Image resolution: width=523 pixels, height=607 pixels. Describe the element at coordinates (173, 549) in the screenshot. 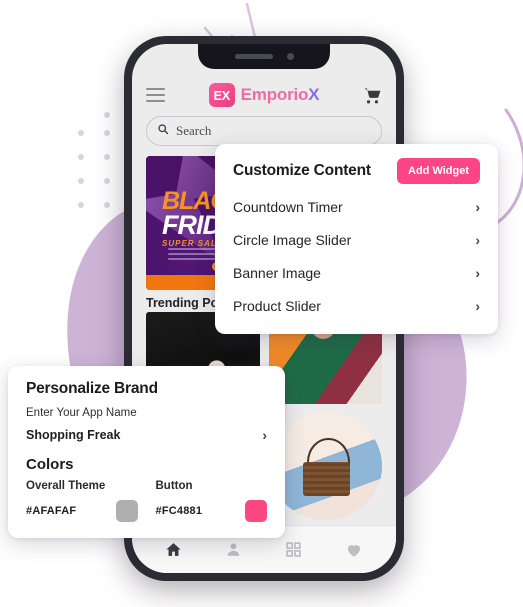

I see `nav-home-icon` at that location.